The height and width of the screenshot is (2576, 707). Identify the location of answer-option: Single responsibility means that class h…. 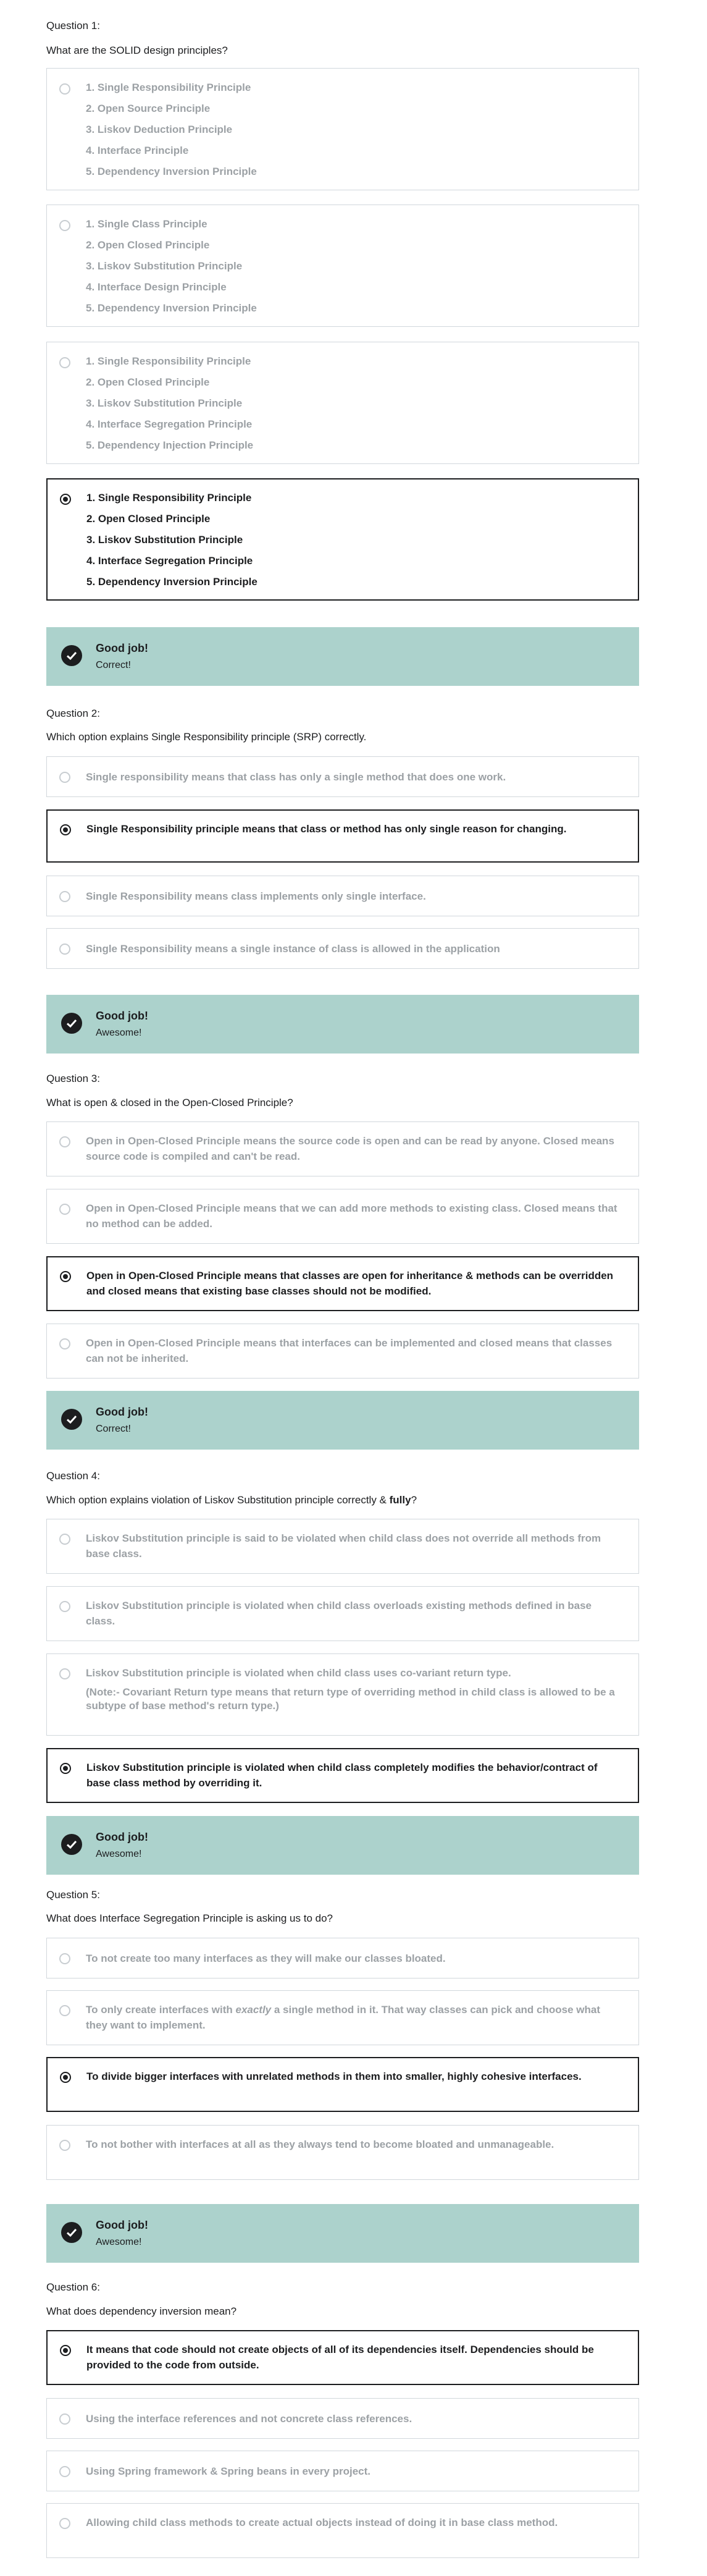
(342, 776).